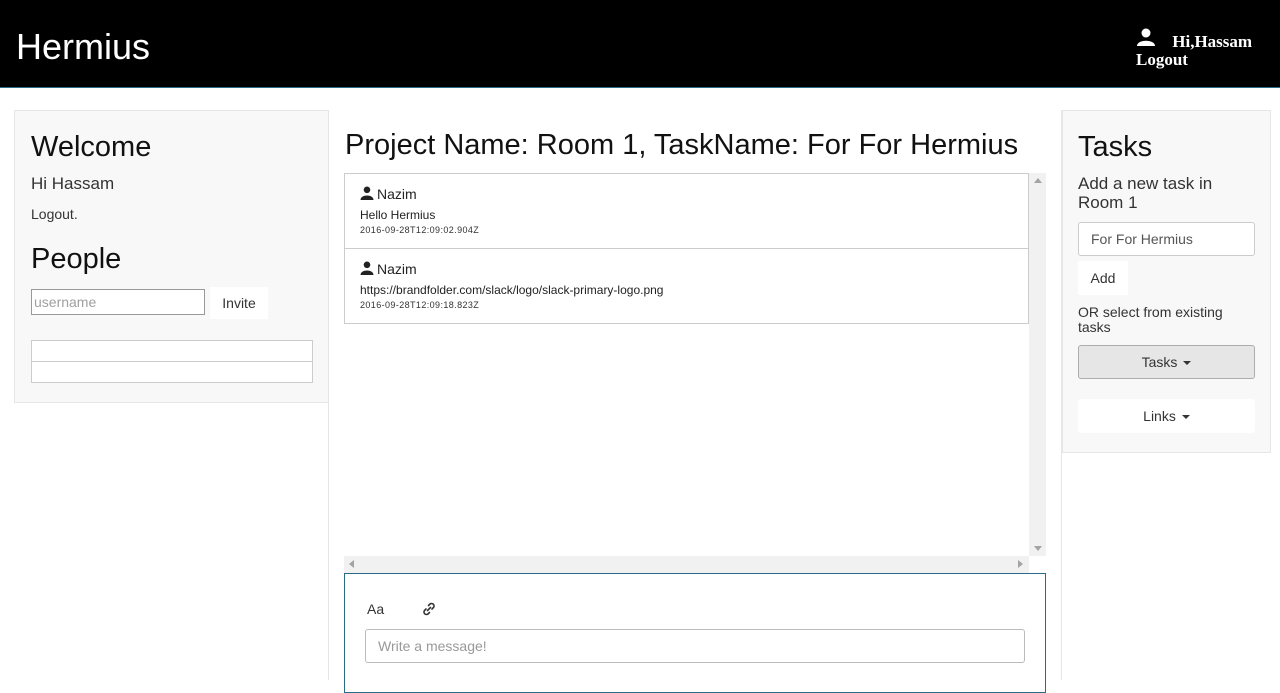 The image size is (1280, 693). What do you see at coordinates (375, 609) in the screenshot?
I see `format-text-button: Aa` at bounding box center [375, 609].